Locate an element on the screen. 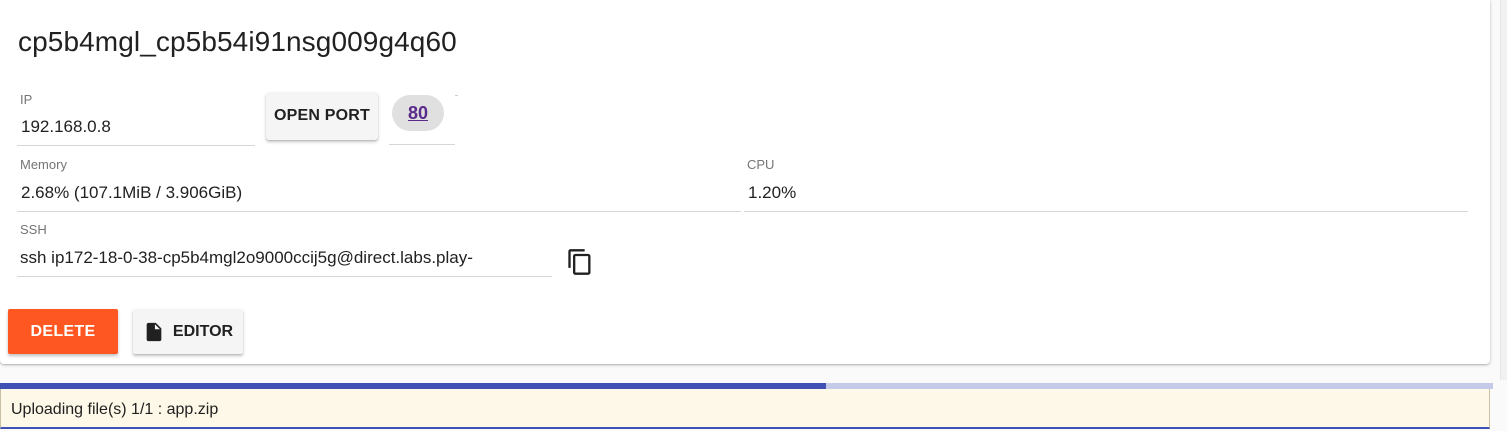 This screenshot has width=1507, height=431. ip-label: IP is located at coordinates (26, 99).